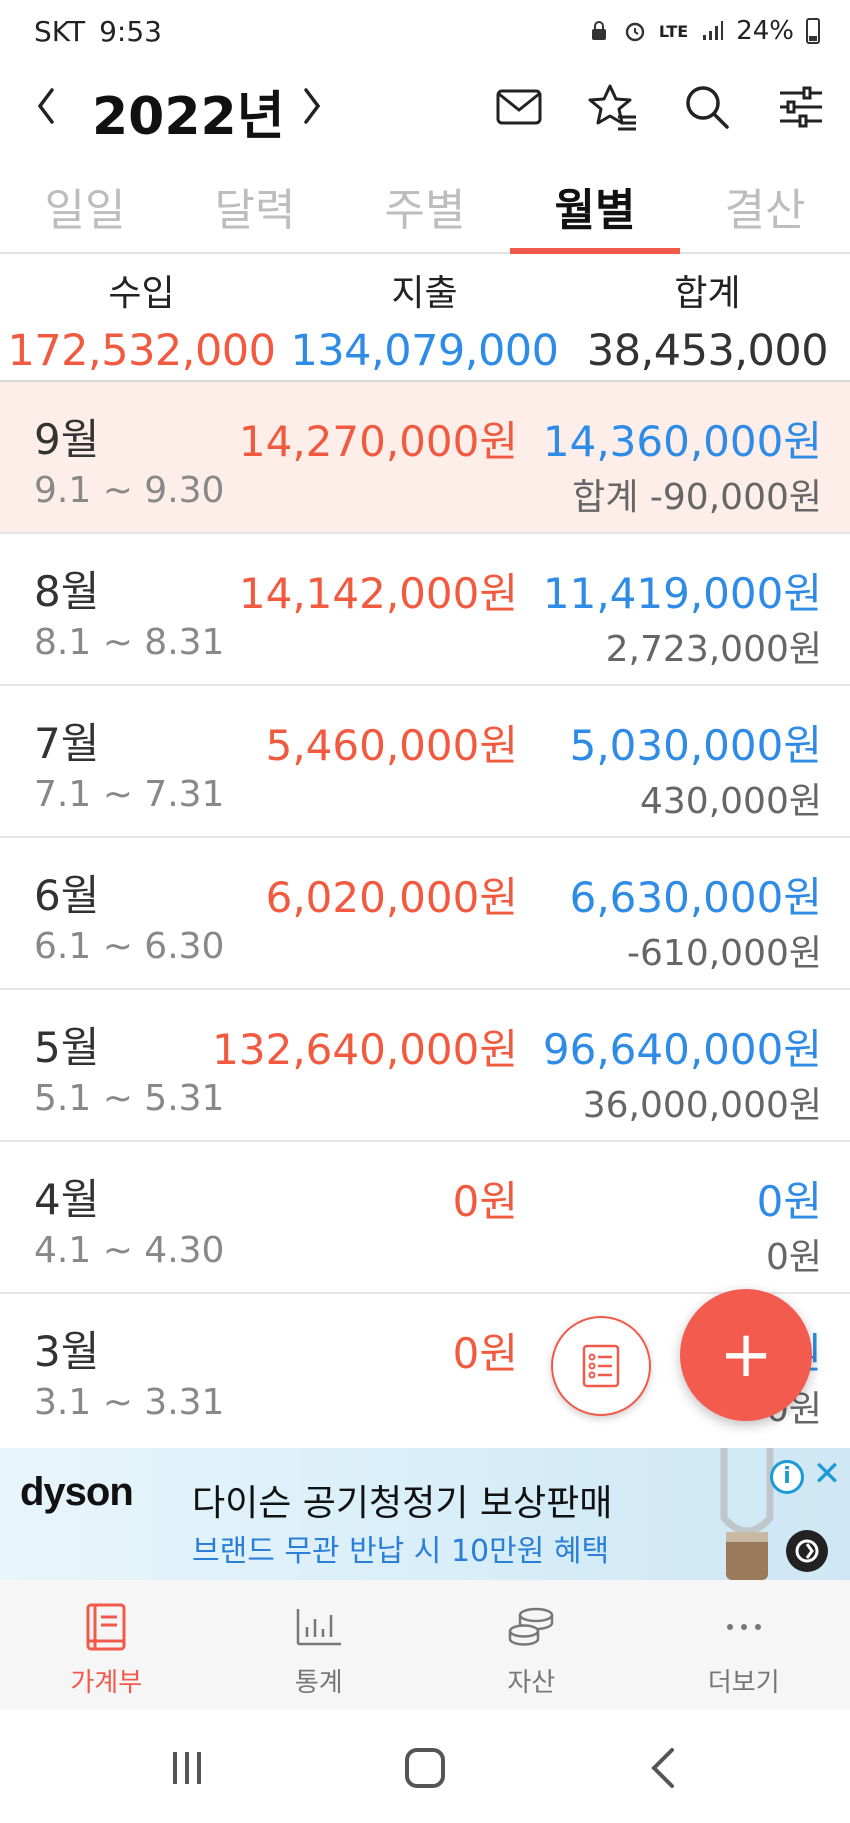  What do you see at coordinates (129, 1250) in the screenshot?
I see `month-range: 4.1 ~ 4.30` at bounding box center [129, 1250].